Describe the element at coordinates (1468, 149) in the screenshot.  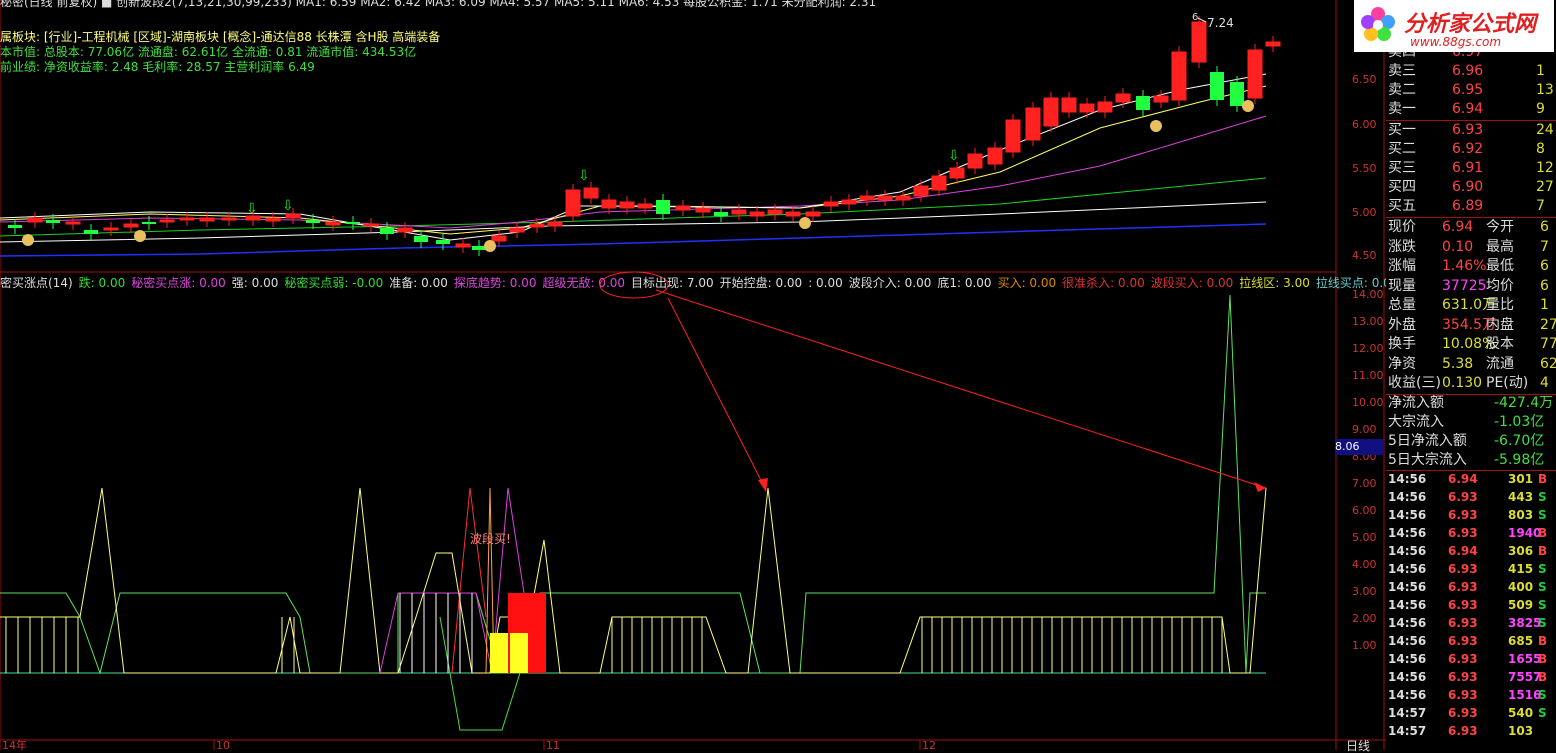
I see `bid-price: 6.92` at that location.